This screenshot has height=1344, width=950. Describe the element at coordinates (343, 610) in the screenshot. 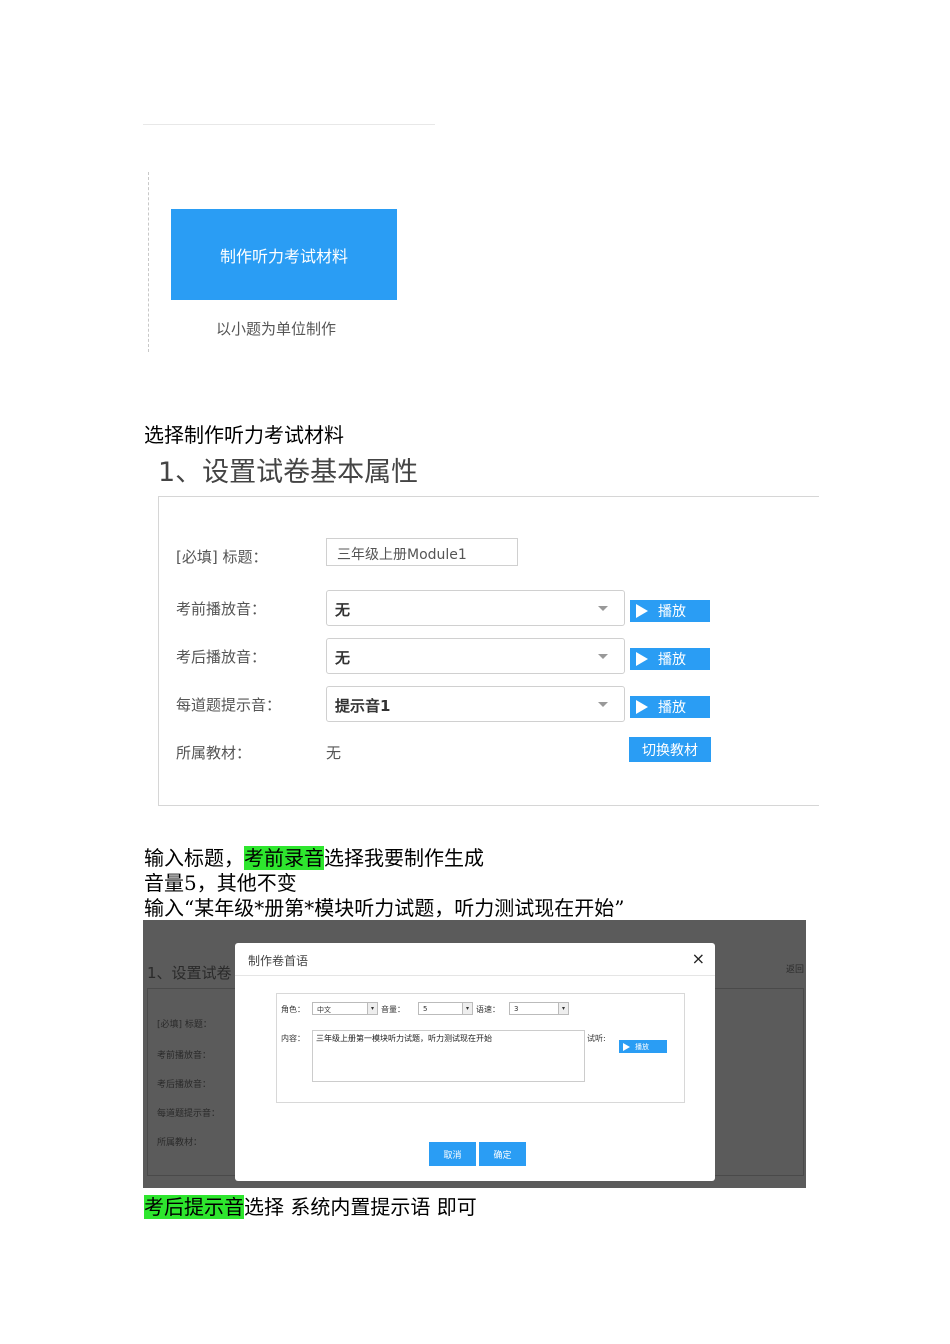

I see `pre-sound-value: 无` at that location.